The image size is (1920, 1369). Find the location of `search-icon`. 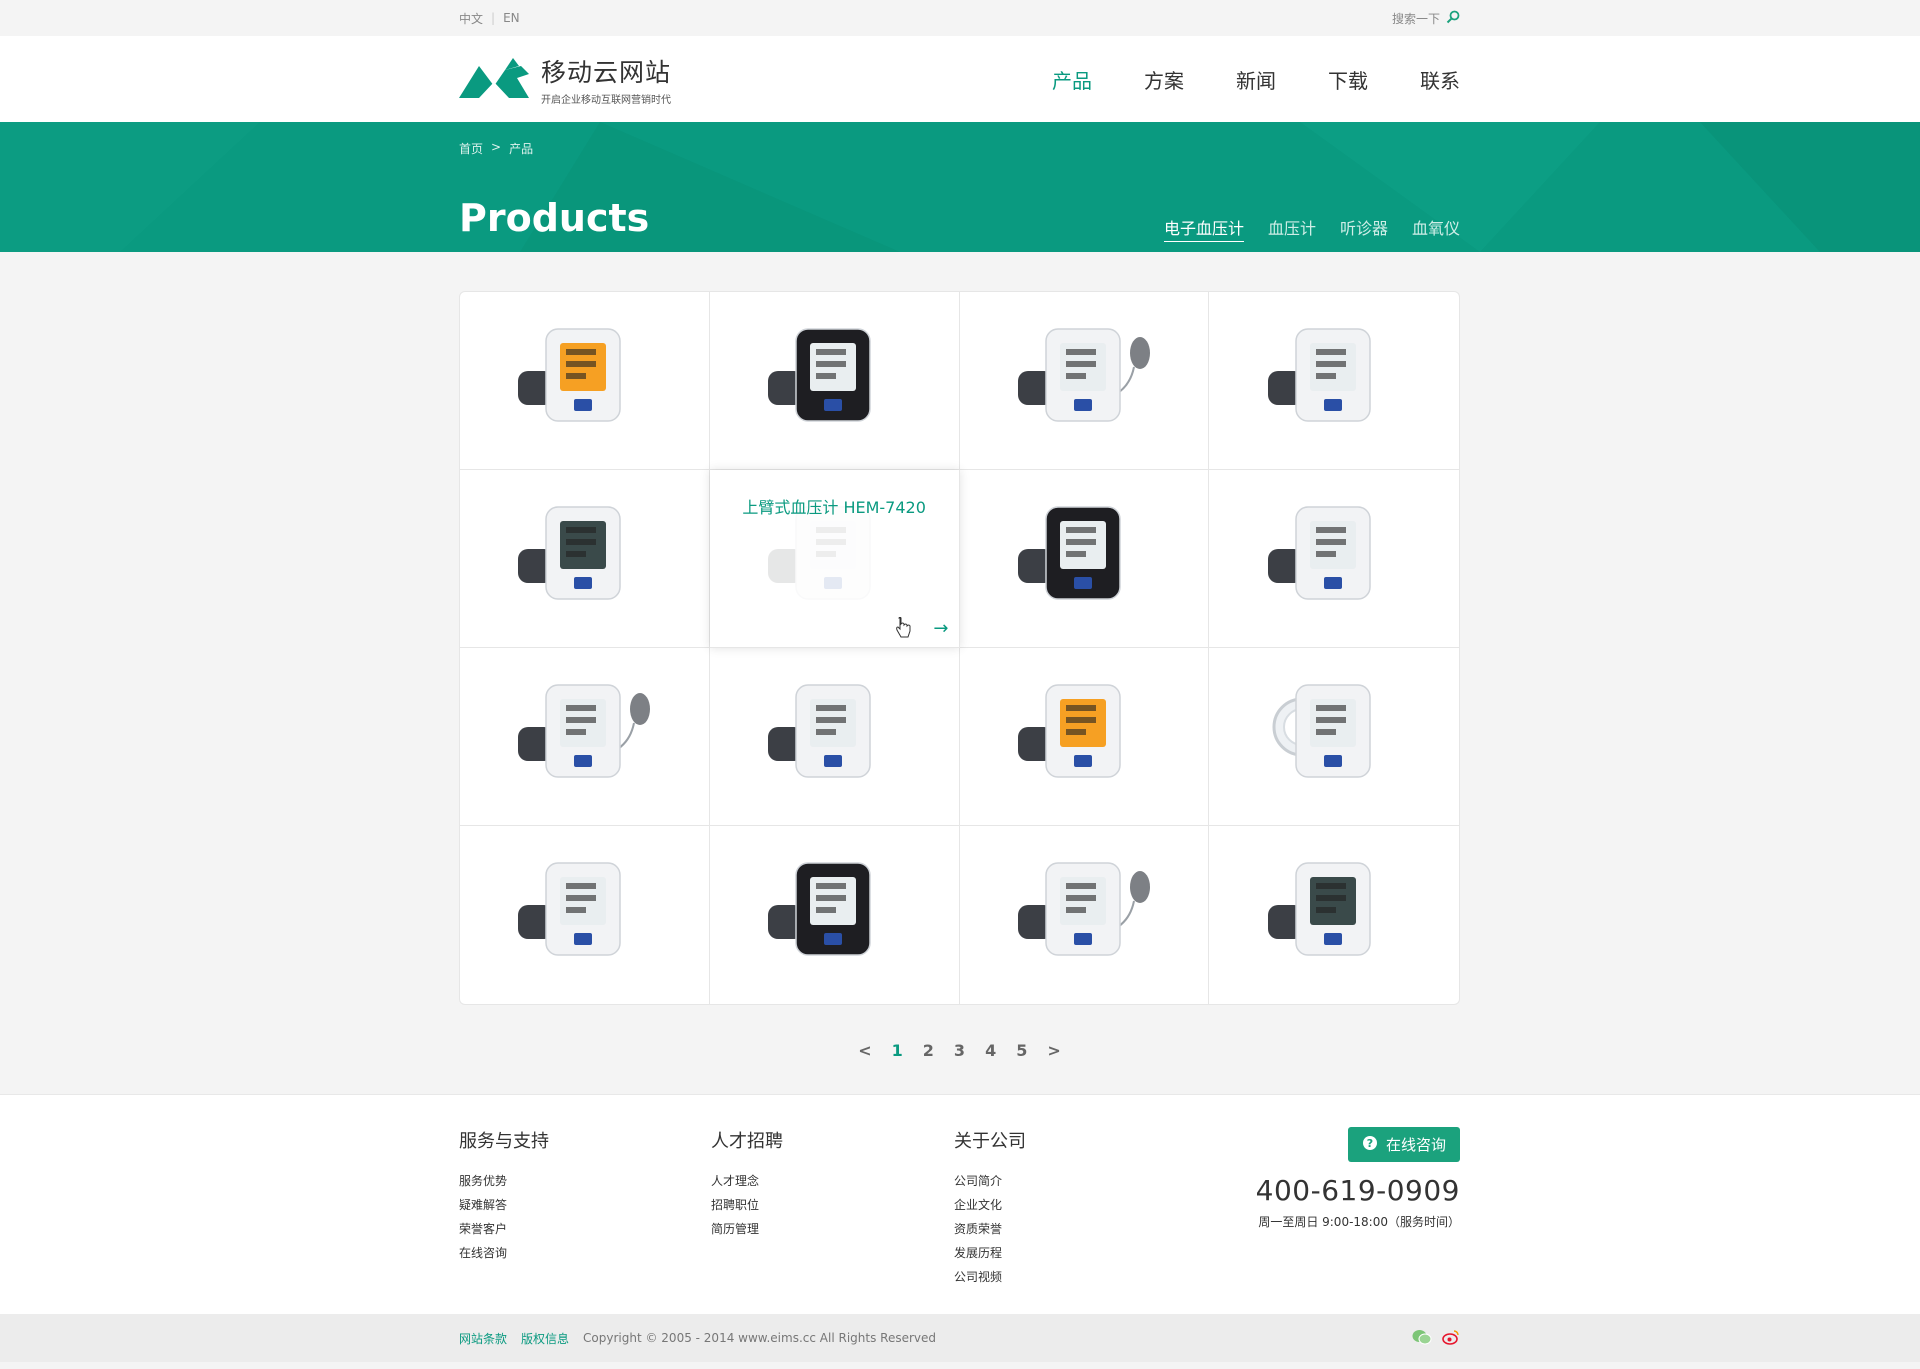

search-icon is located at coordinates (1453, 18).